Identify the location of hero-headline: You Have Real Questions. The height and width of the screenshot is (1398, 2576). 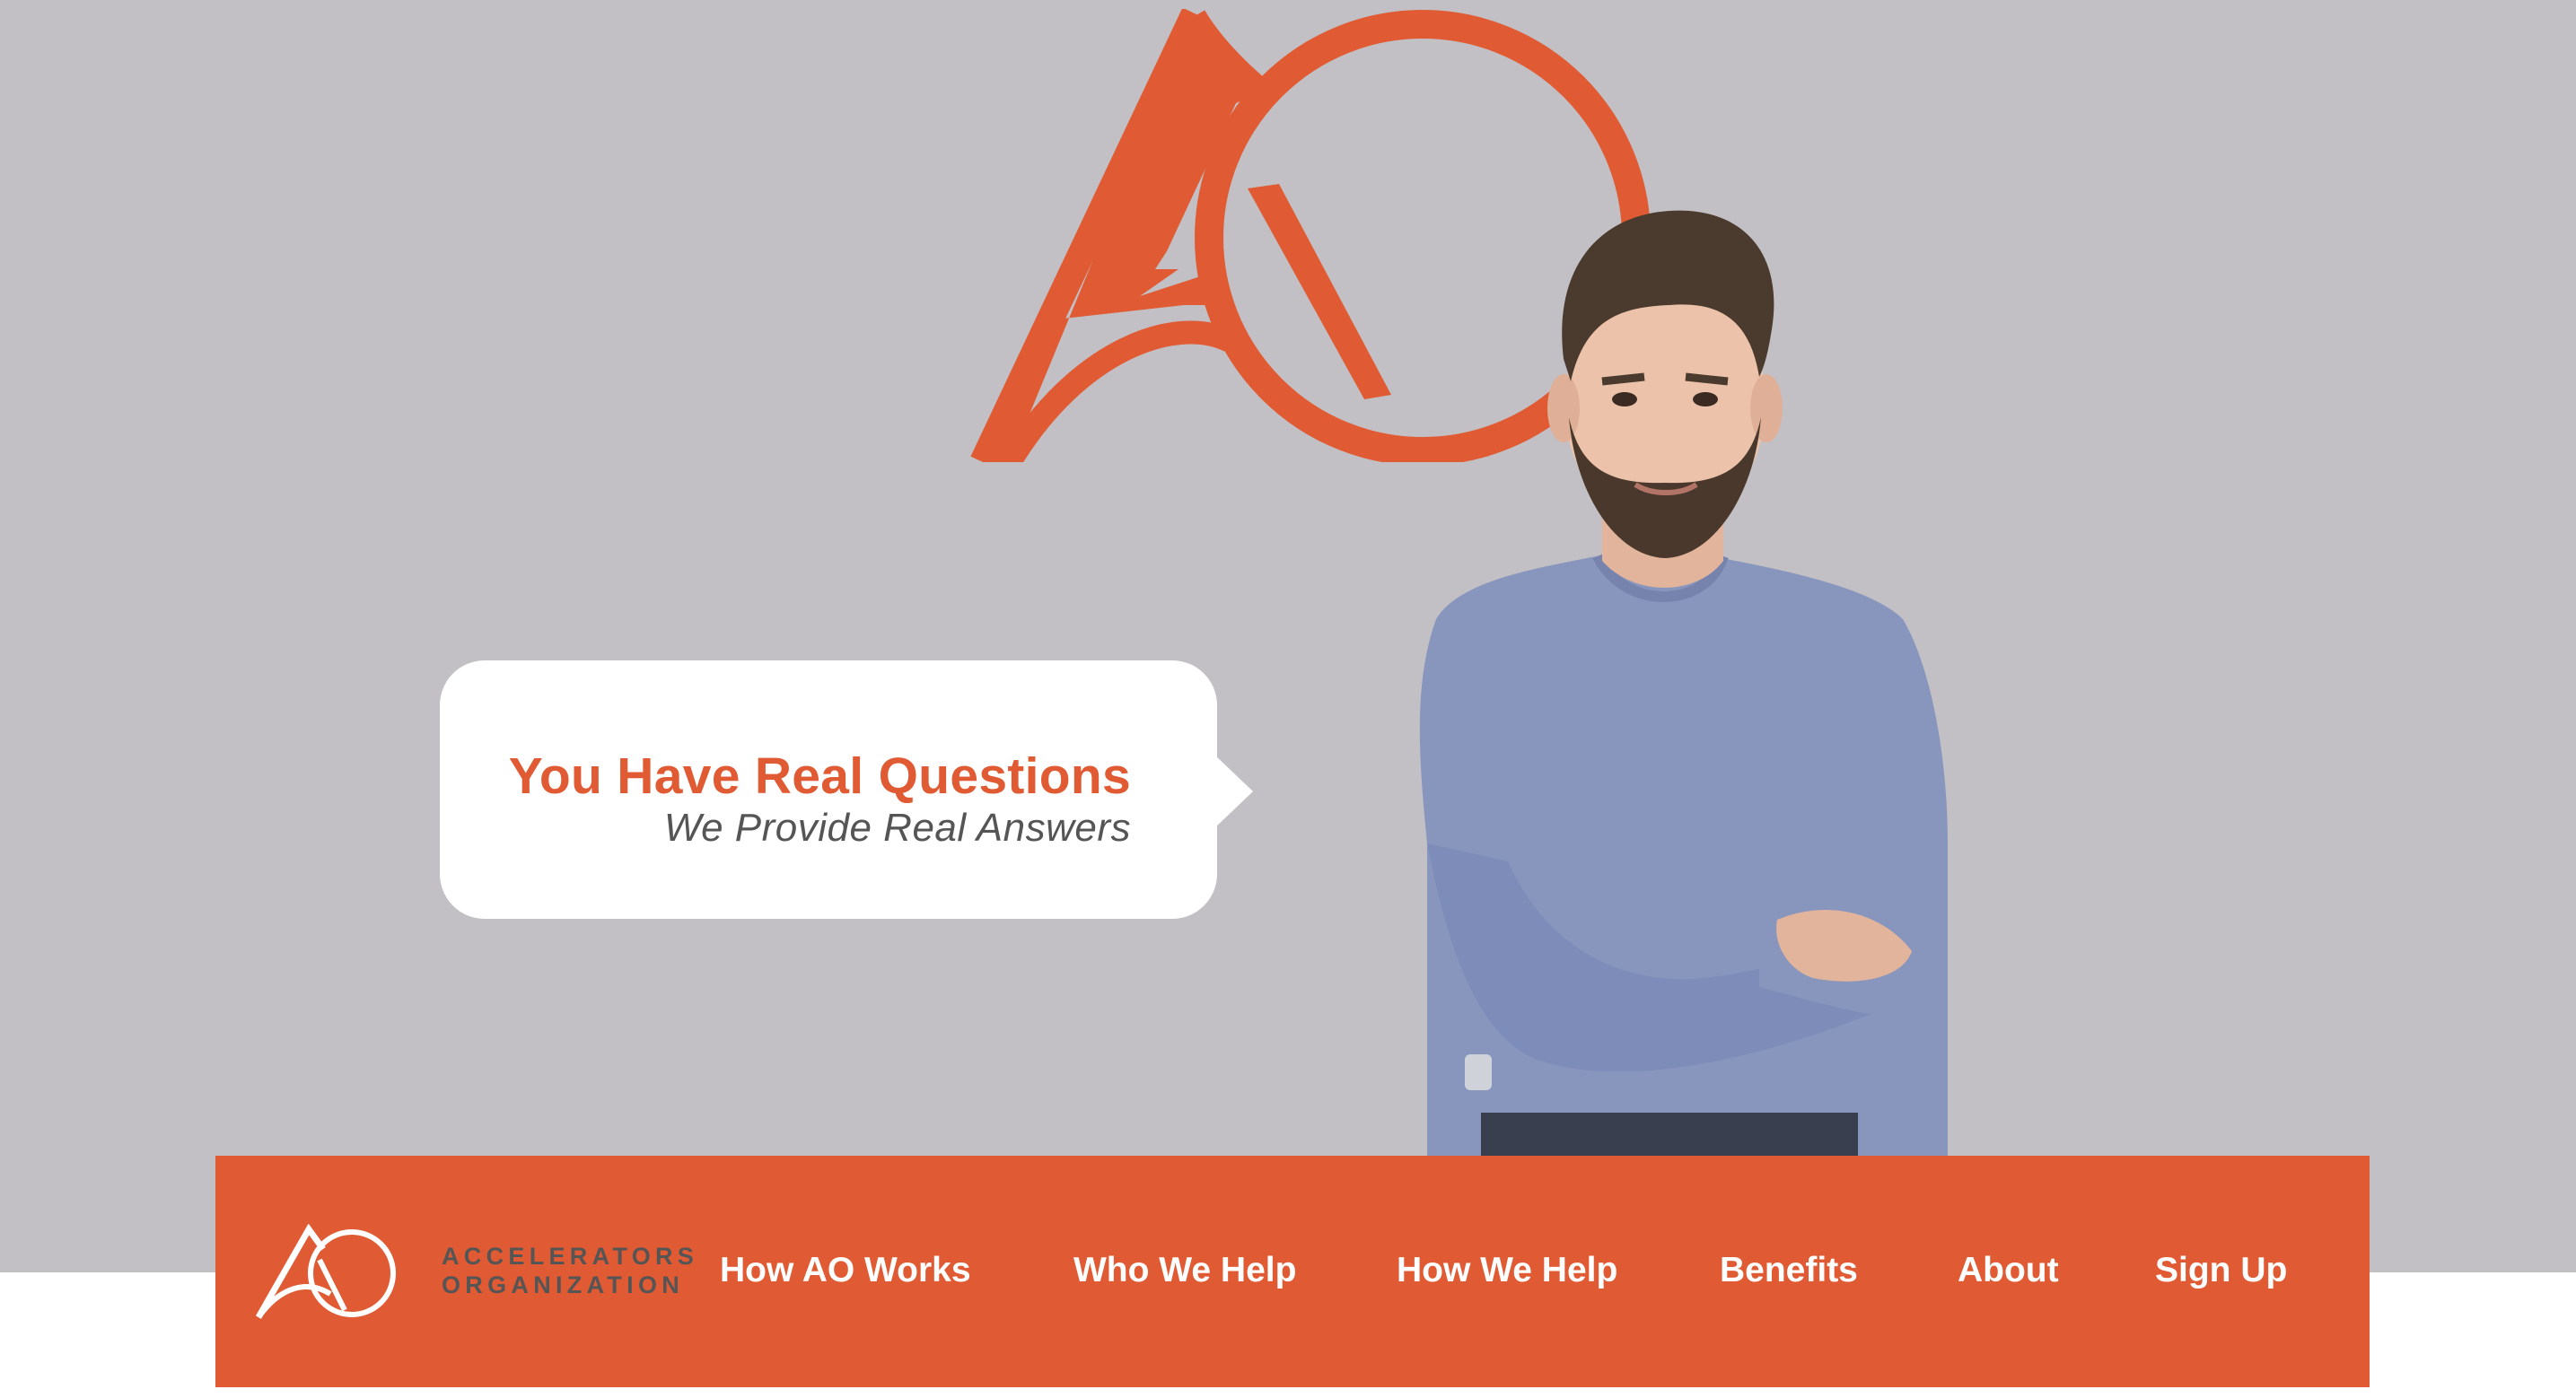
(819, 776).